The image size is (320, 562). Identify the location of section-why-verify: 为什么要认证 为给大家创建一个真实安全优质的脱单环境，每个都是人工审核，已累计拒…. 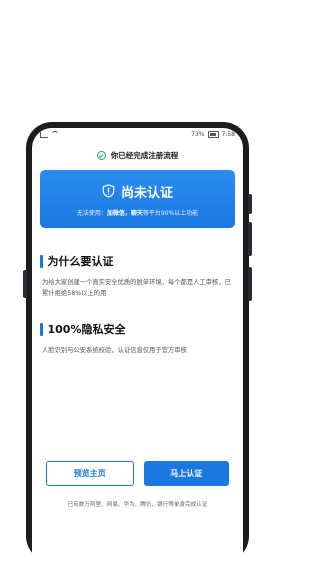
(137, 276).